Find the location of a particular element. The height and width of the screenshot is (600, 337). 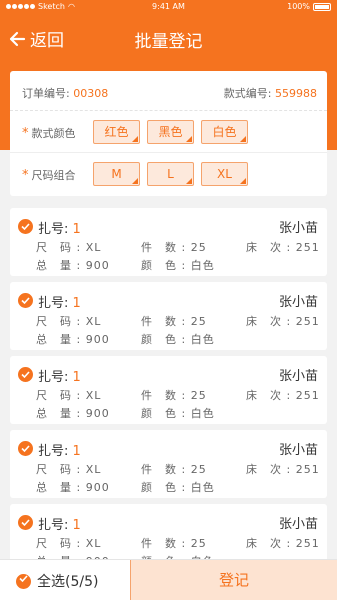

select-all-toggle: 全选(5/5) is located at coordinates (57, 581).